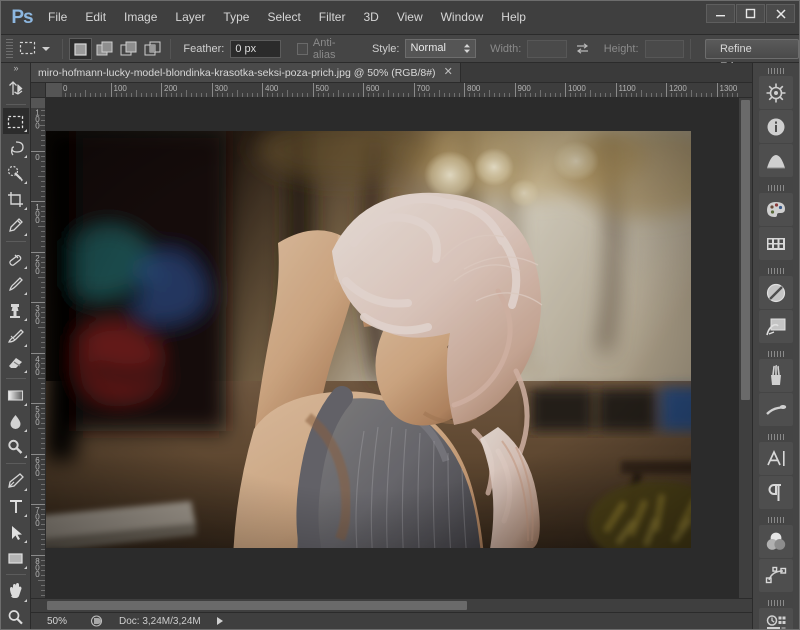 This screenshot has width=800, height=630. I want to click on eyedropper-tool, so click(16, 225).